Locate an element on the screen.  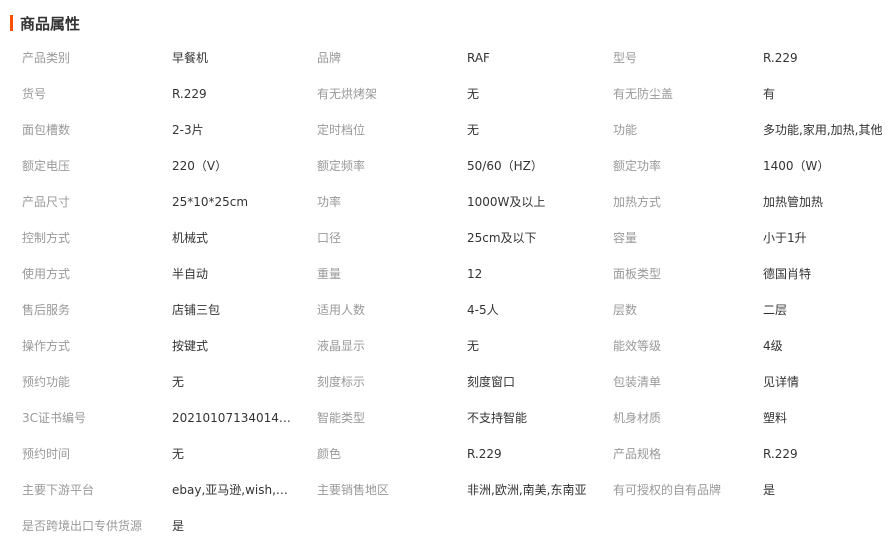
attribute-label: 产品尺寸 is located at coordinates (46, 202).